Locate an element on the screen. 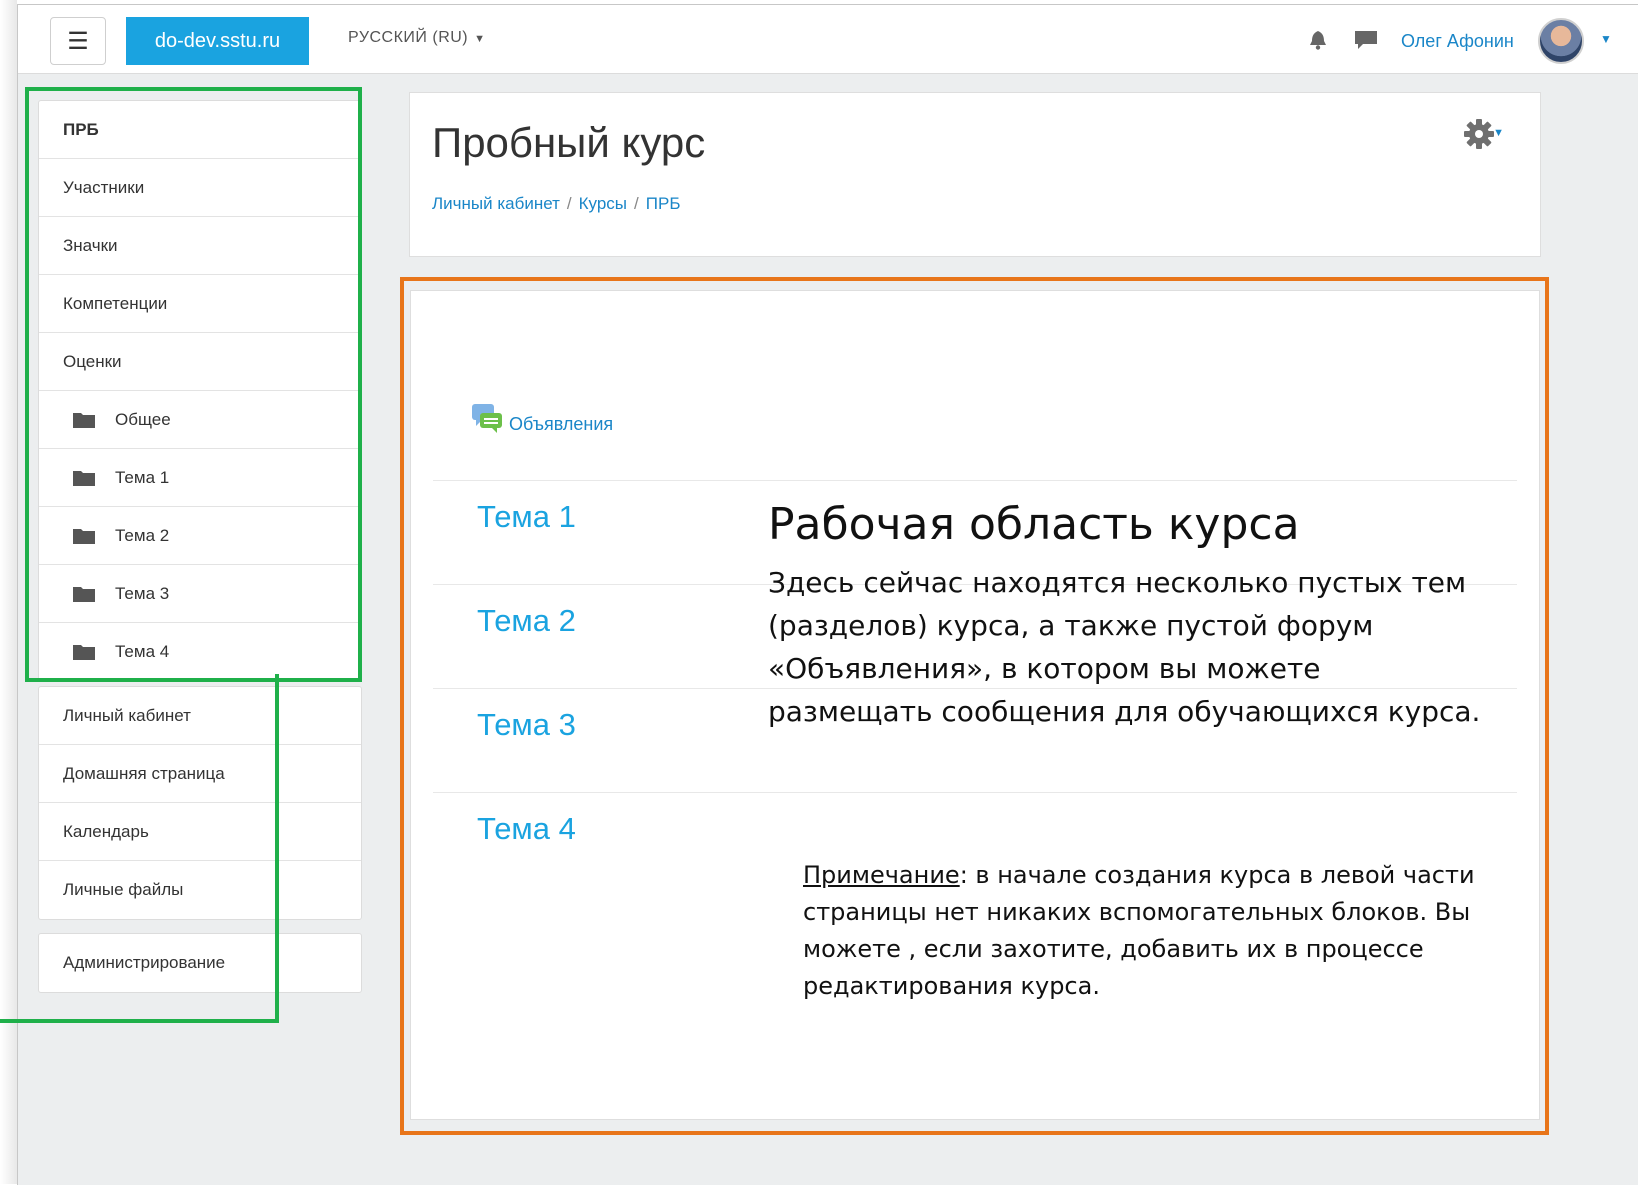  sidebar-item-label: Личный кабинет is located at coordinates (127, 715).